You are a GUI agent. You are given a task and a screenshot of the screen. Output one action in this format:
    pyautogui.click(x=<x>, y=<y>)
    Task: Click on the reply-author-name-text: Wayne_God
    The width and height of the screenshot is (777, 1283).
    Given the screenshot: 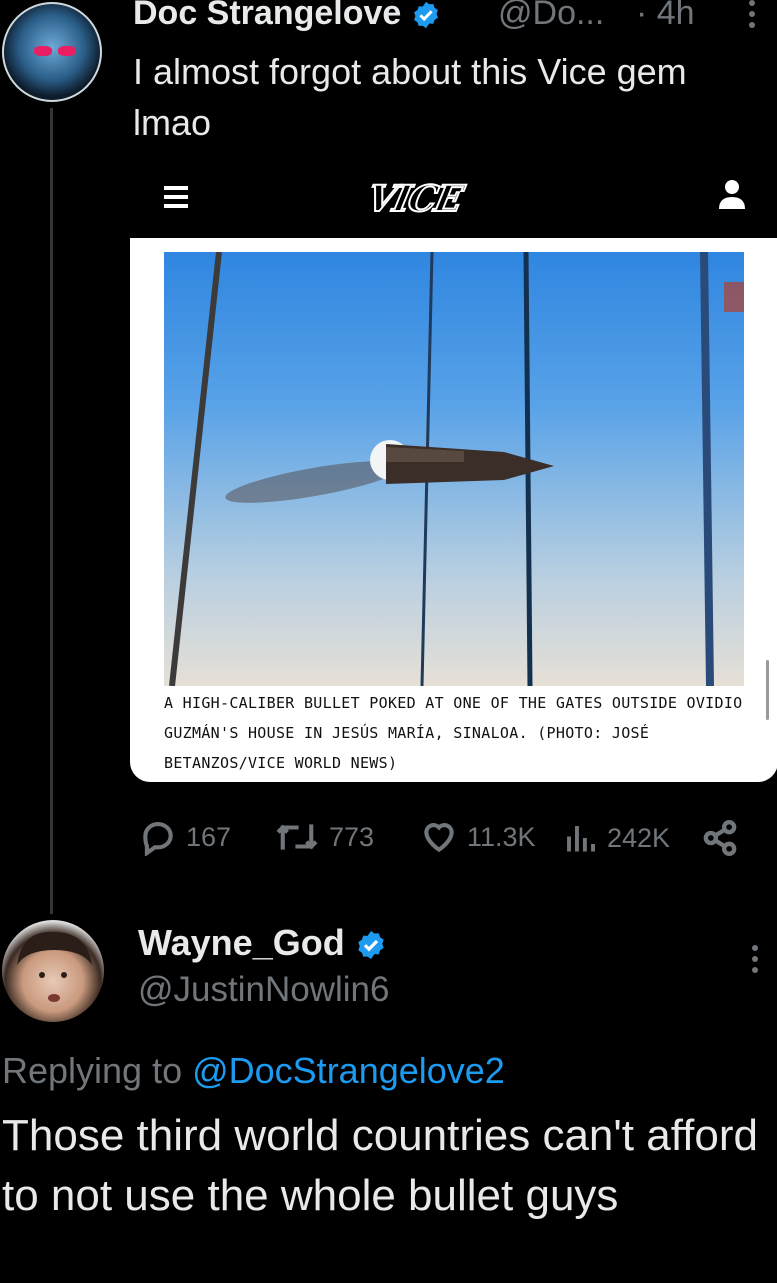 What is the action you would take?
    pyautogui.click(x=241, y=942)
    